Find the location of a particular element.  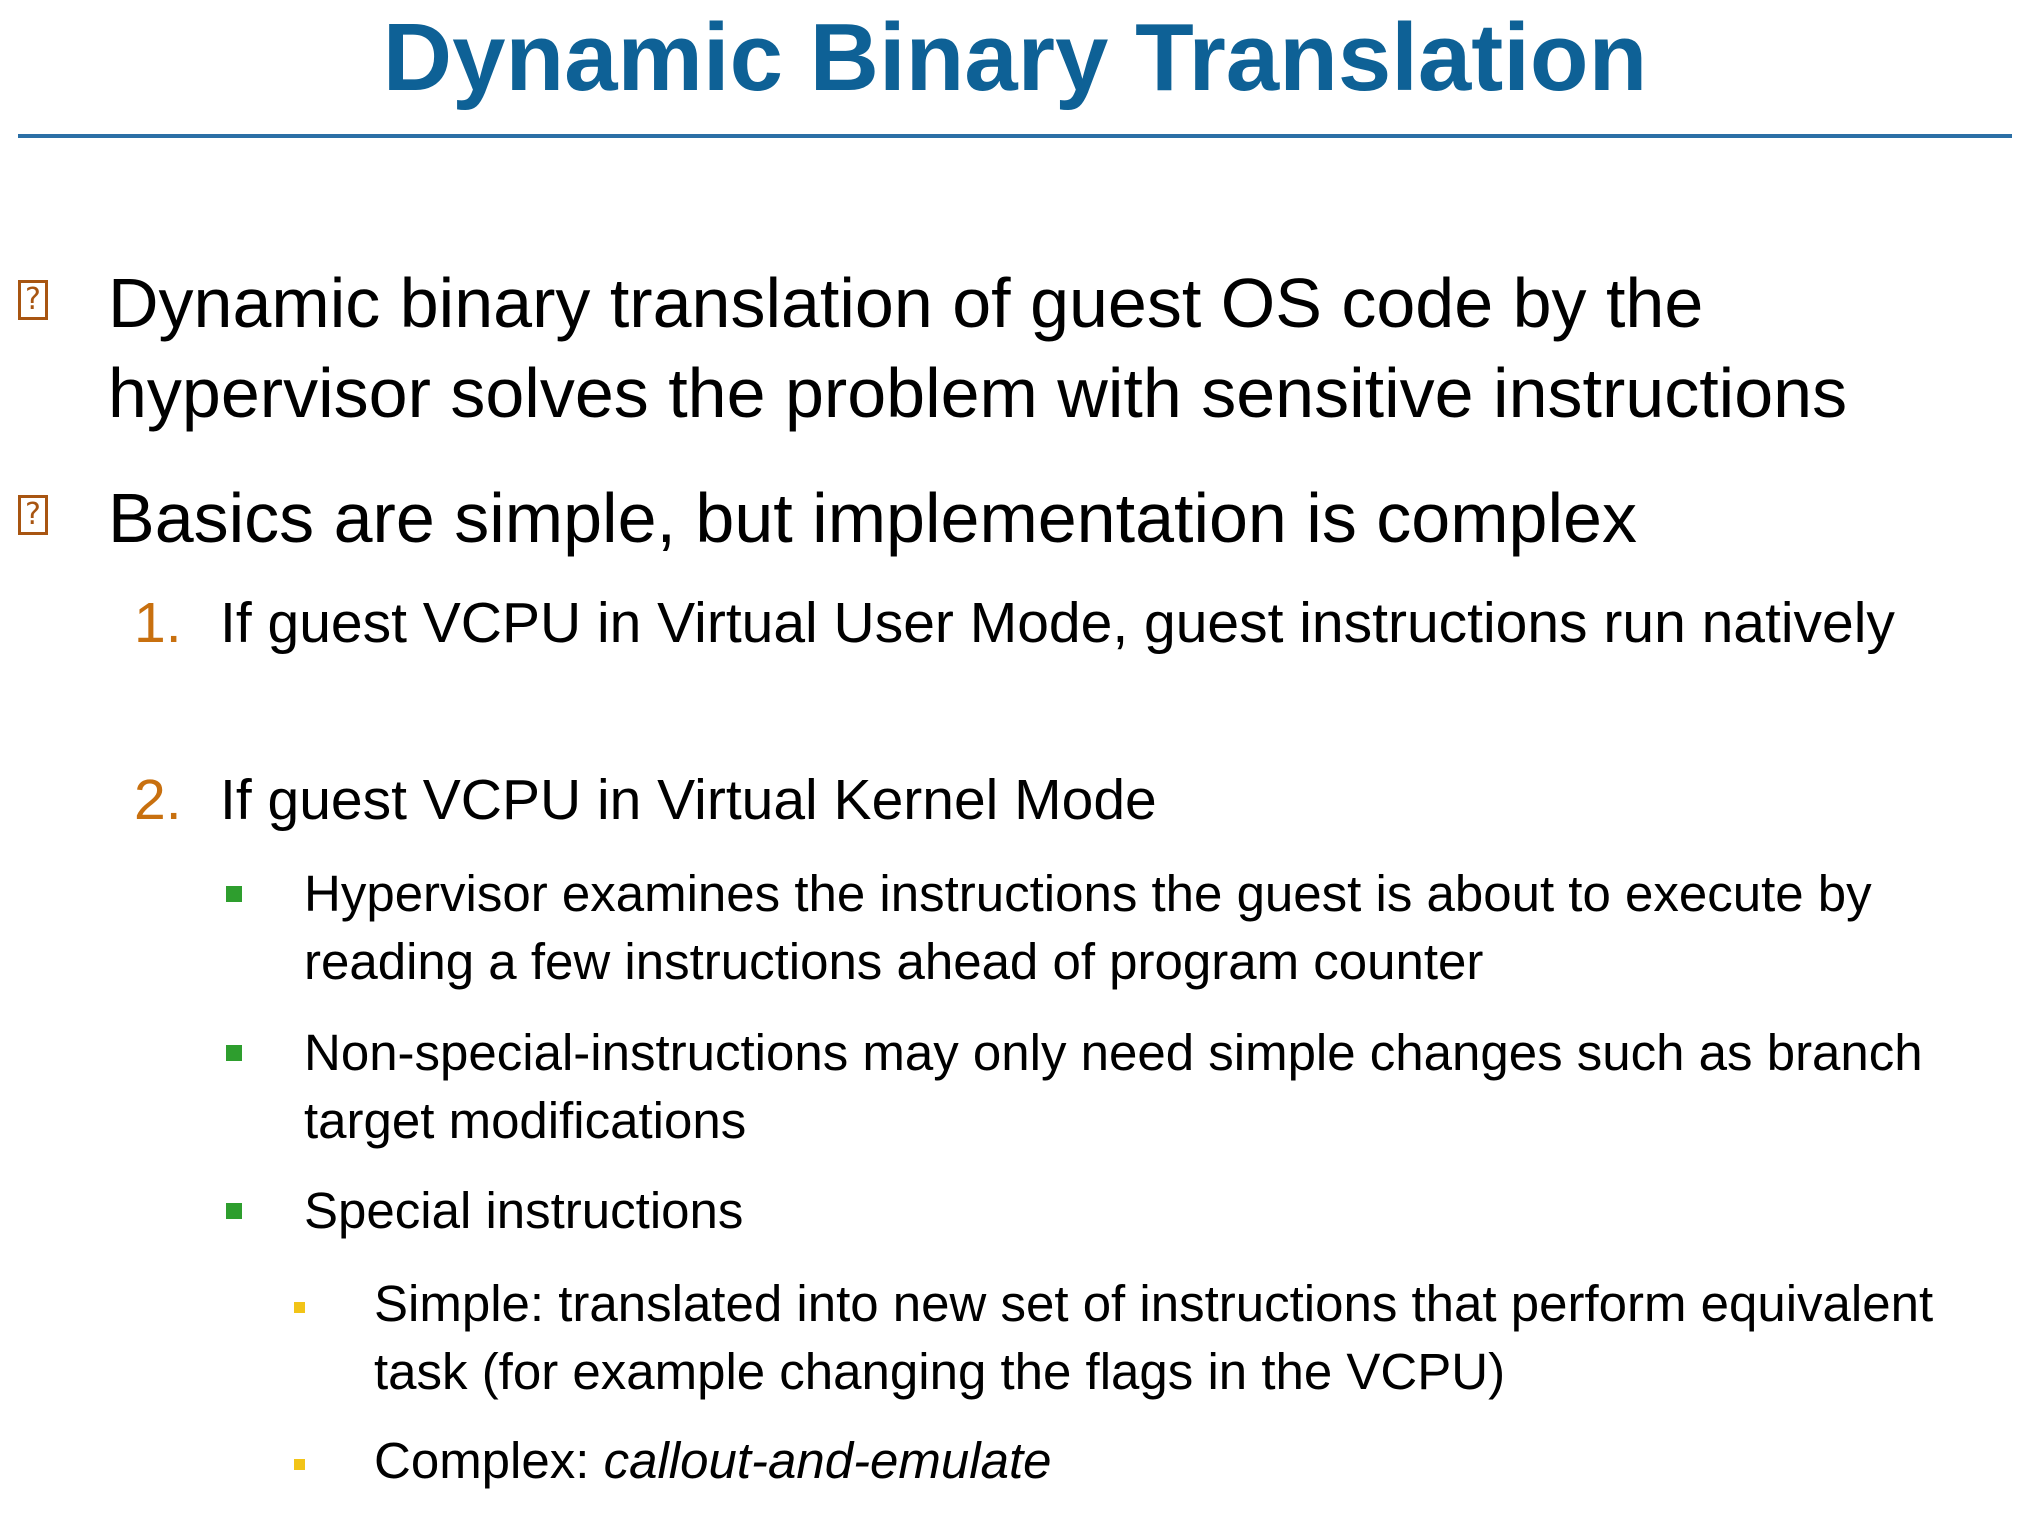

list-number: 2. is located at coordinates (158, 800).